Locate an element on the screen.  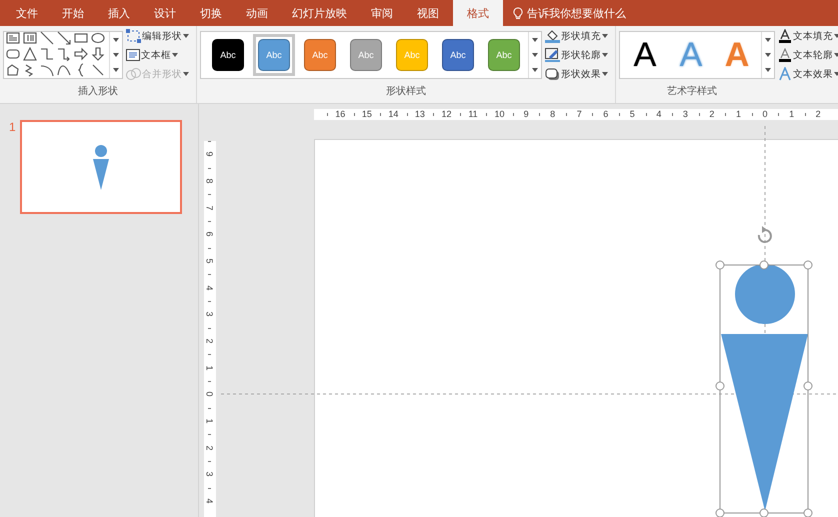
ribbon-tab: 设计 is located at coordinates (165, 13).